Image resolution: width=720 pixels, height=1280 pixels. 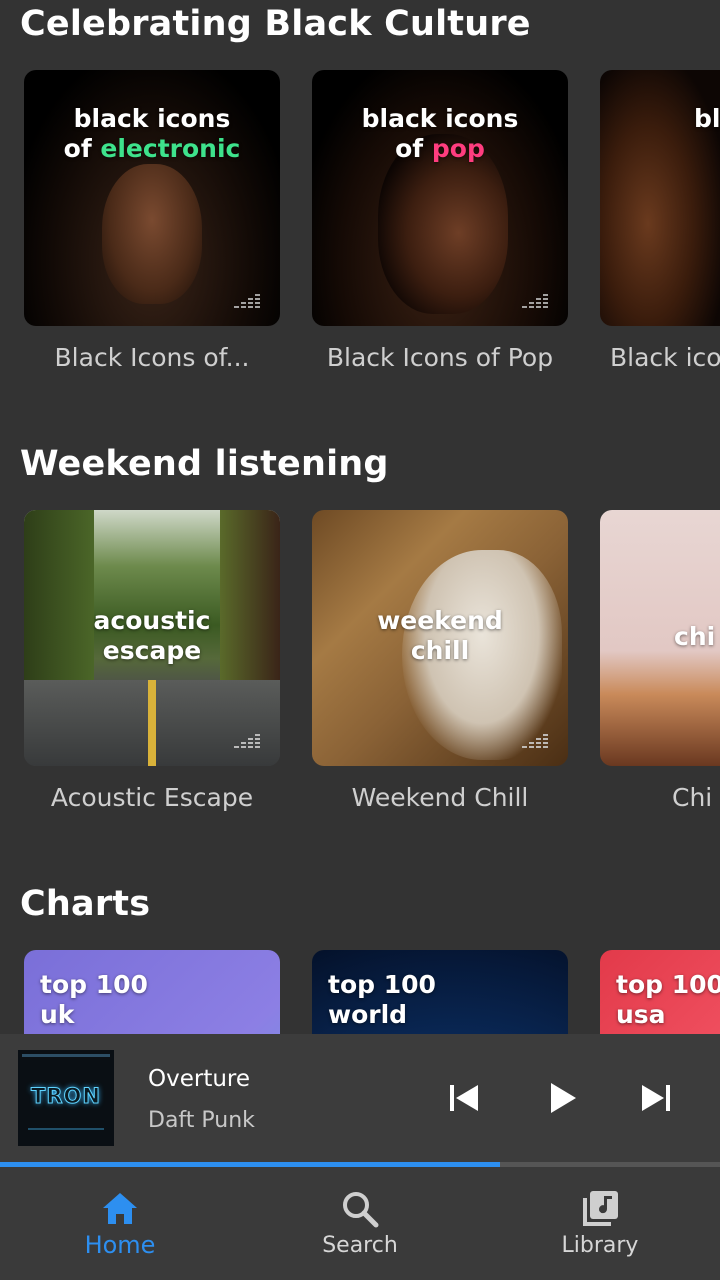 What do you see at coordinates (600, 1208) in the screenshot?
I see `library-icon` at bounding box center [600, 1208].